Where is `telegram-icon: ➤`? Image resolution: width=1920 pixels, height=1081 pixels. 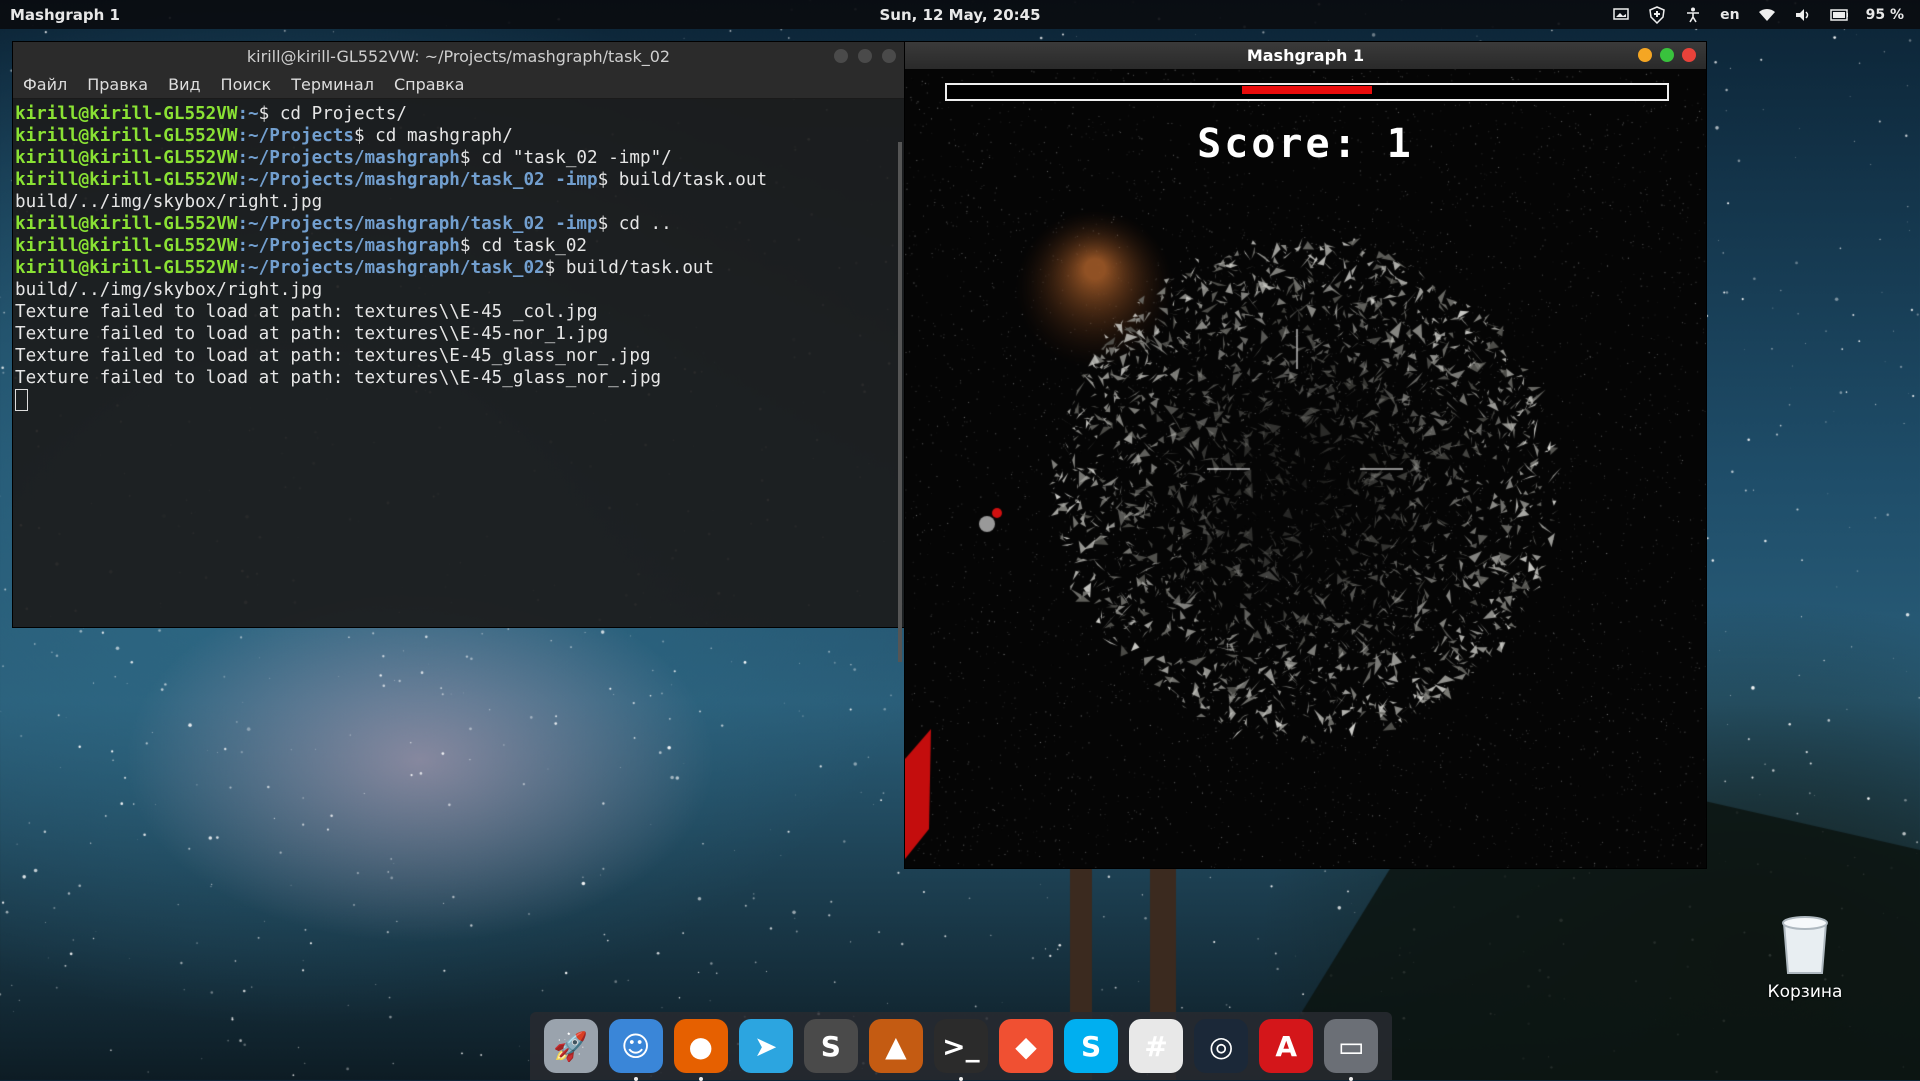 telegram-icon: ➤ is located at coordinates (765, 1046).